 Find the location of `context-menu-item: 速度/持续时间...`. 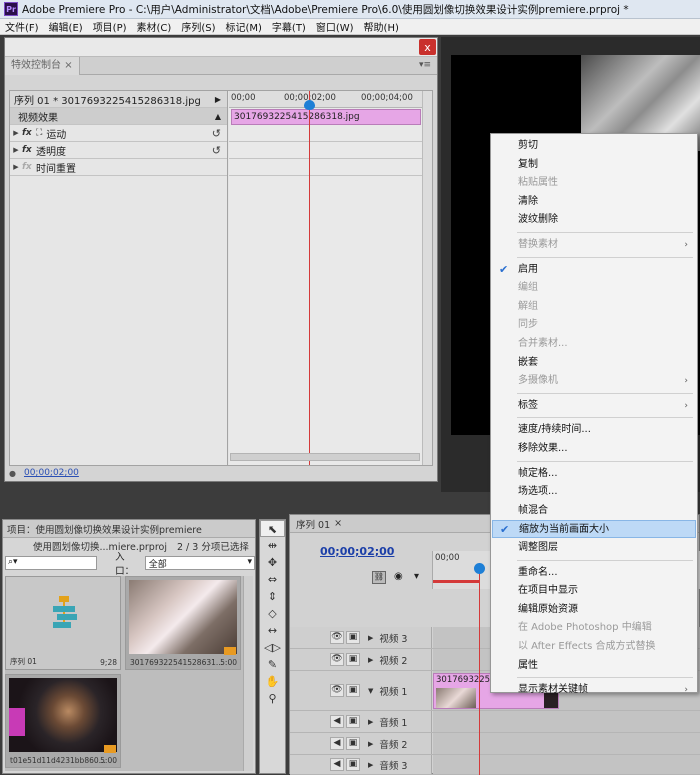

context-menu-item: 速度/持续时间... is located at coordinates (594, 430).